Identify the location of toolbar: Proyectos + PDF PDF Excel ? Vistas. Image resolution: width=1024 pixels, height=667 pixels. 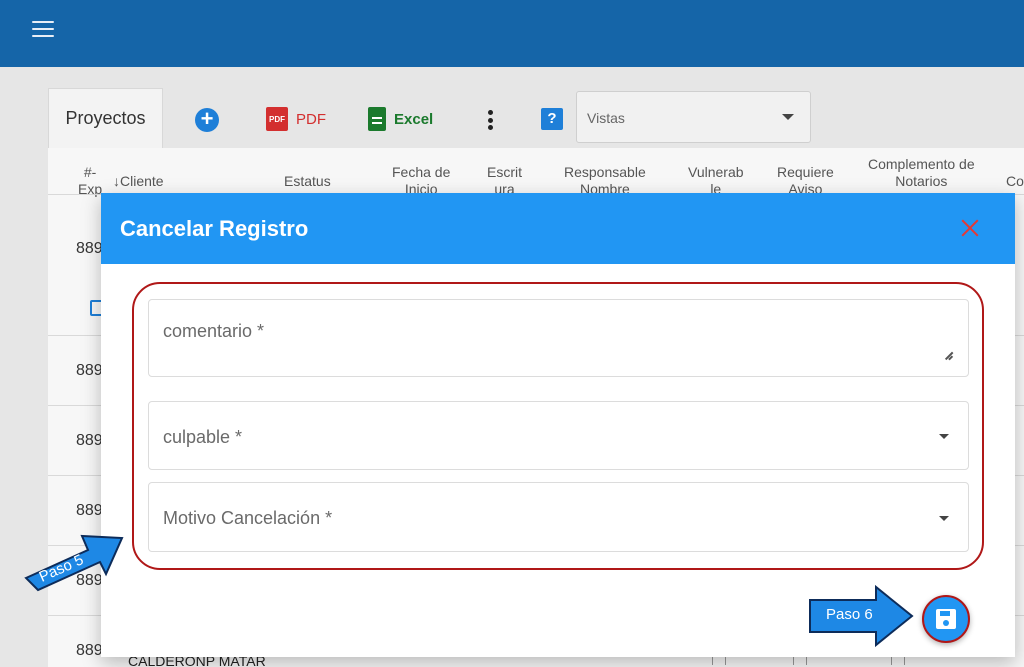
(536, 118).